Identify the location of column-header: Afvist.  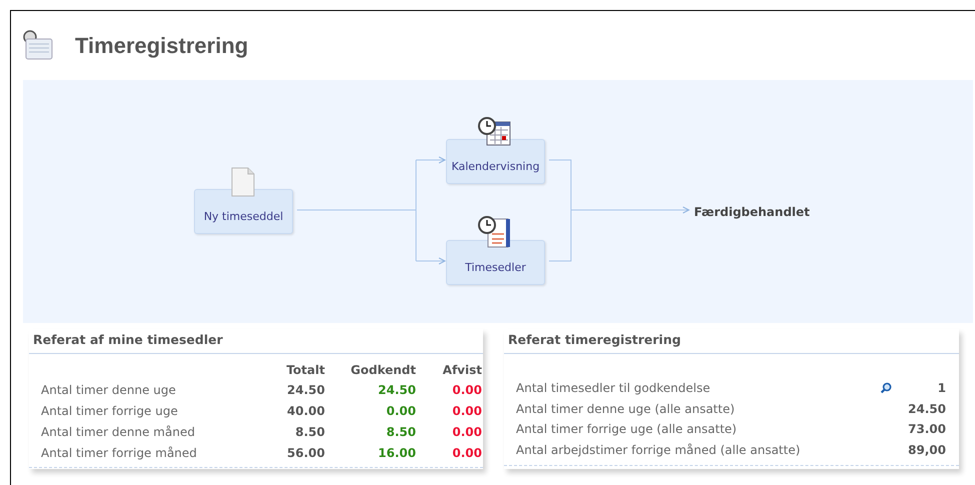
(462, 370).